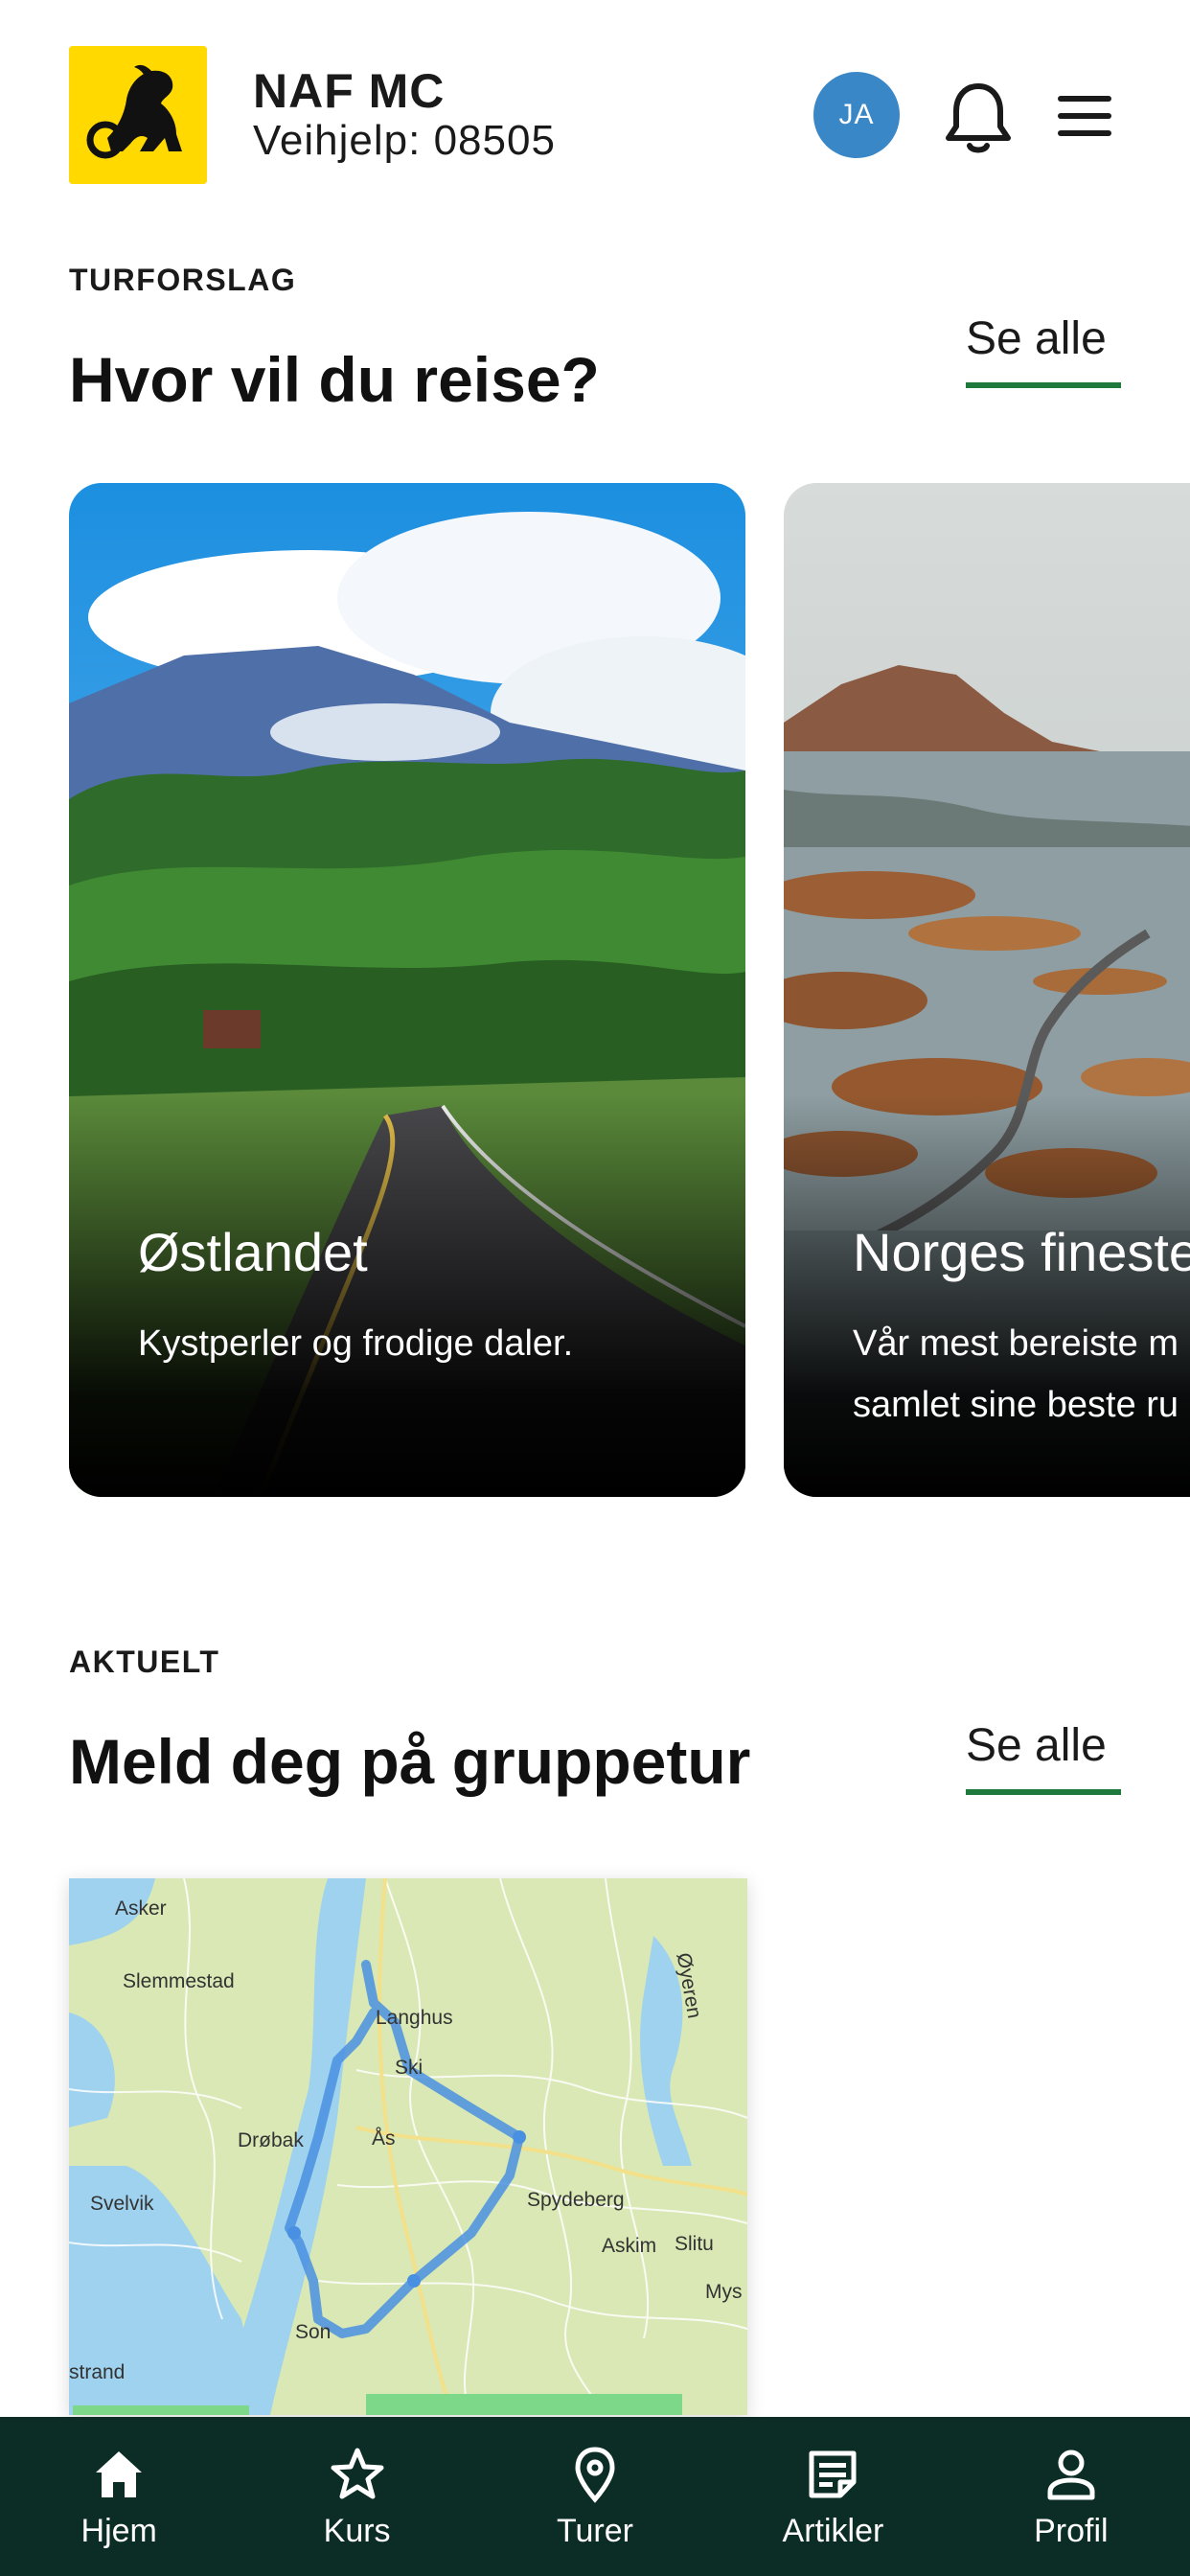  Describe the element at coordinates (271, 2140) in the screenshot. I see `map-place-label: Drøbak` at that location.